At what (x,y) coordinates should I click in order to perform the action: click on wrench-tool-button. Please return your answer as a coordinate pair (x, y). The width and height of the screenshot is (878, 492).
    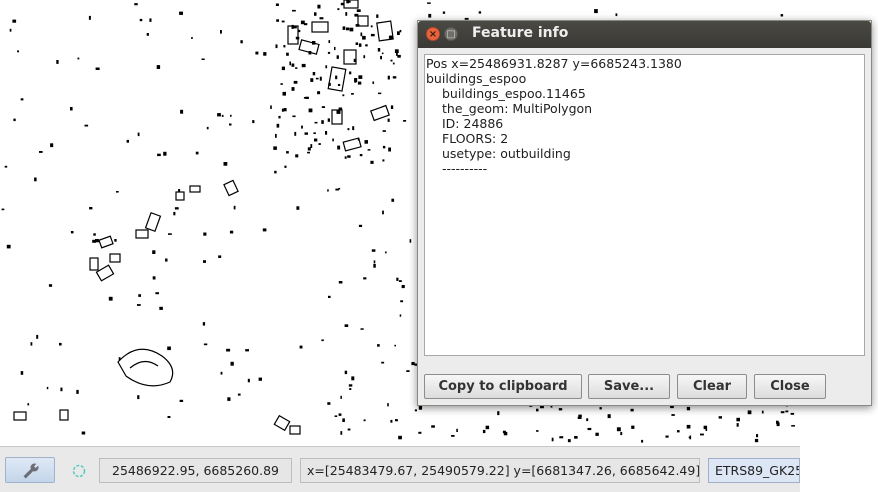
    Looking at the image, I should click on (30, 470).